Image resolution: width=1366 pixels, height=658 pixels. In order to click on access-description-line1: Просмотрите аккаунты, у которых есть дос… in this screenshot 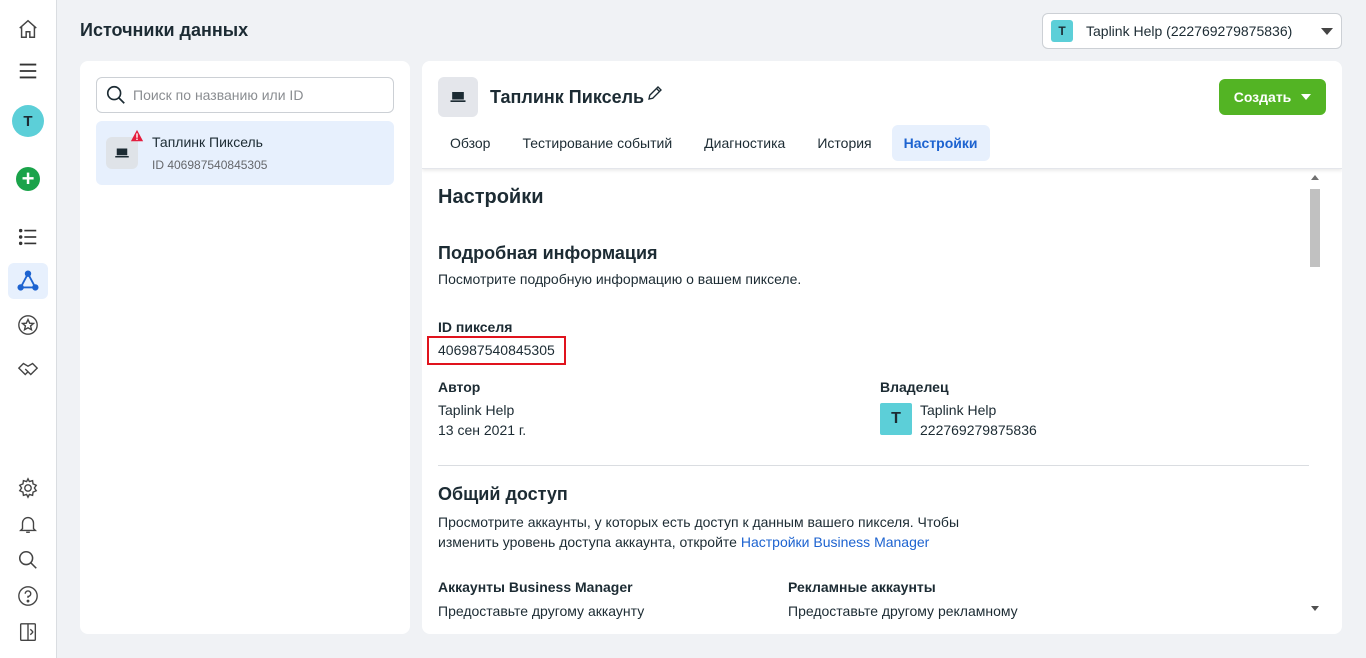, I will do `click(699, 522)`.